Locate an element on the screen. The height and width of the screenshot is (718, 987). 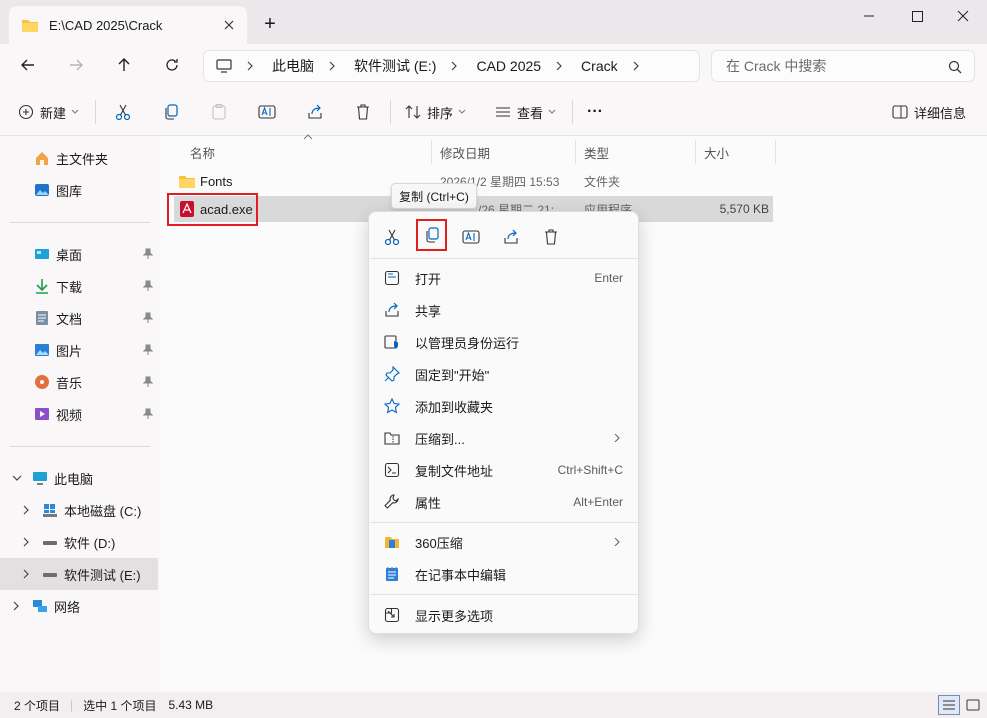
status-bar: 2 个项目 | 选中 1 个项目 5.43 MB is located at coordinates (493, 705).